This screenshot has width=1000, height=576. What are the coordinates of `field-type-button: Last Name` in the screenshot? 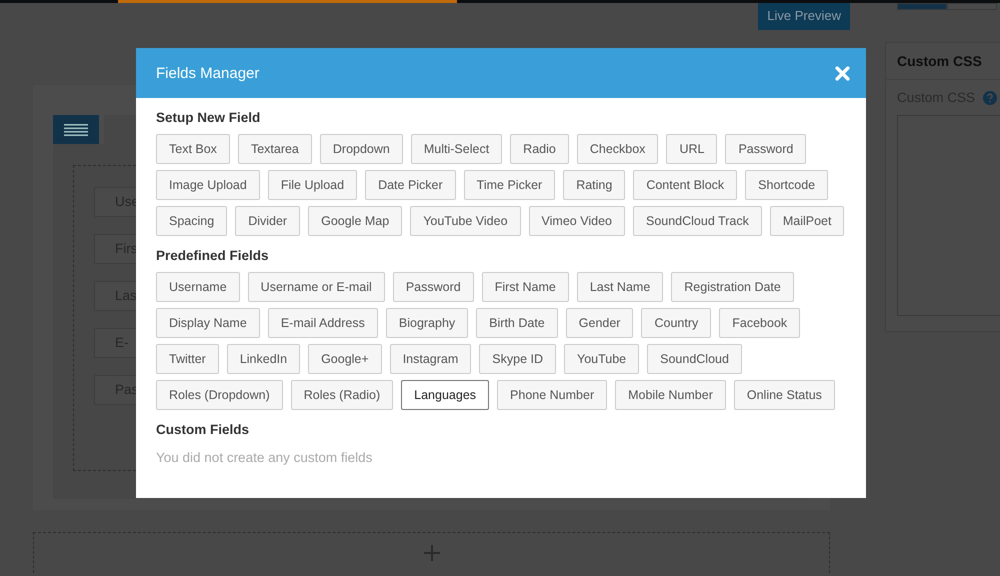 It's located at (620, 287).